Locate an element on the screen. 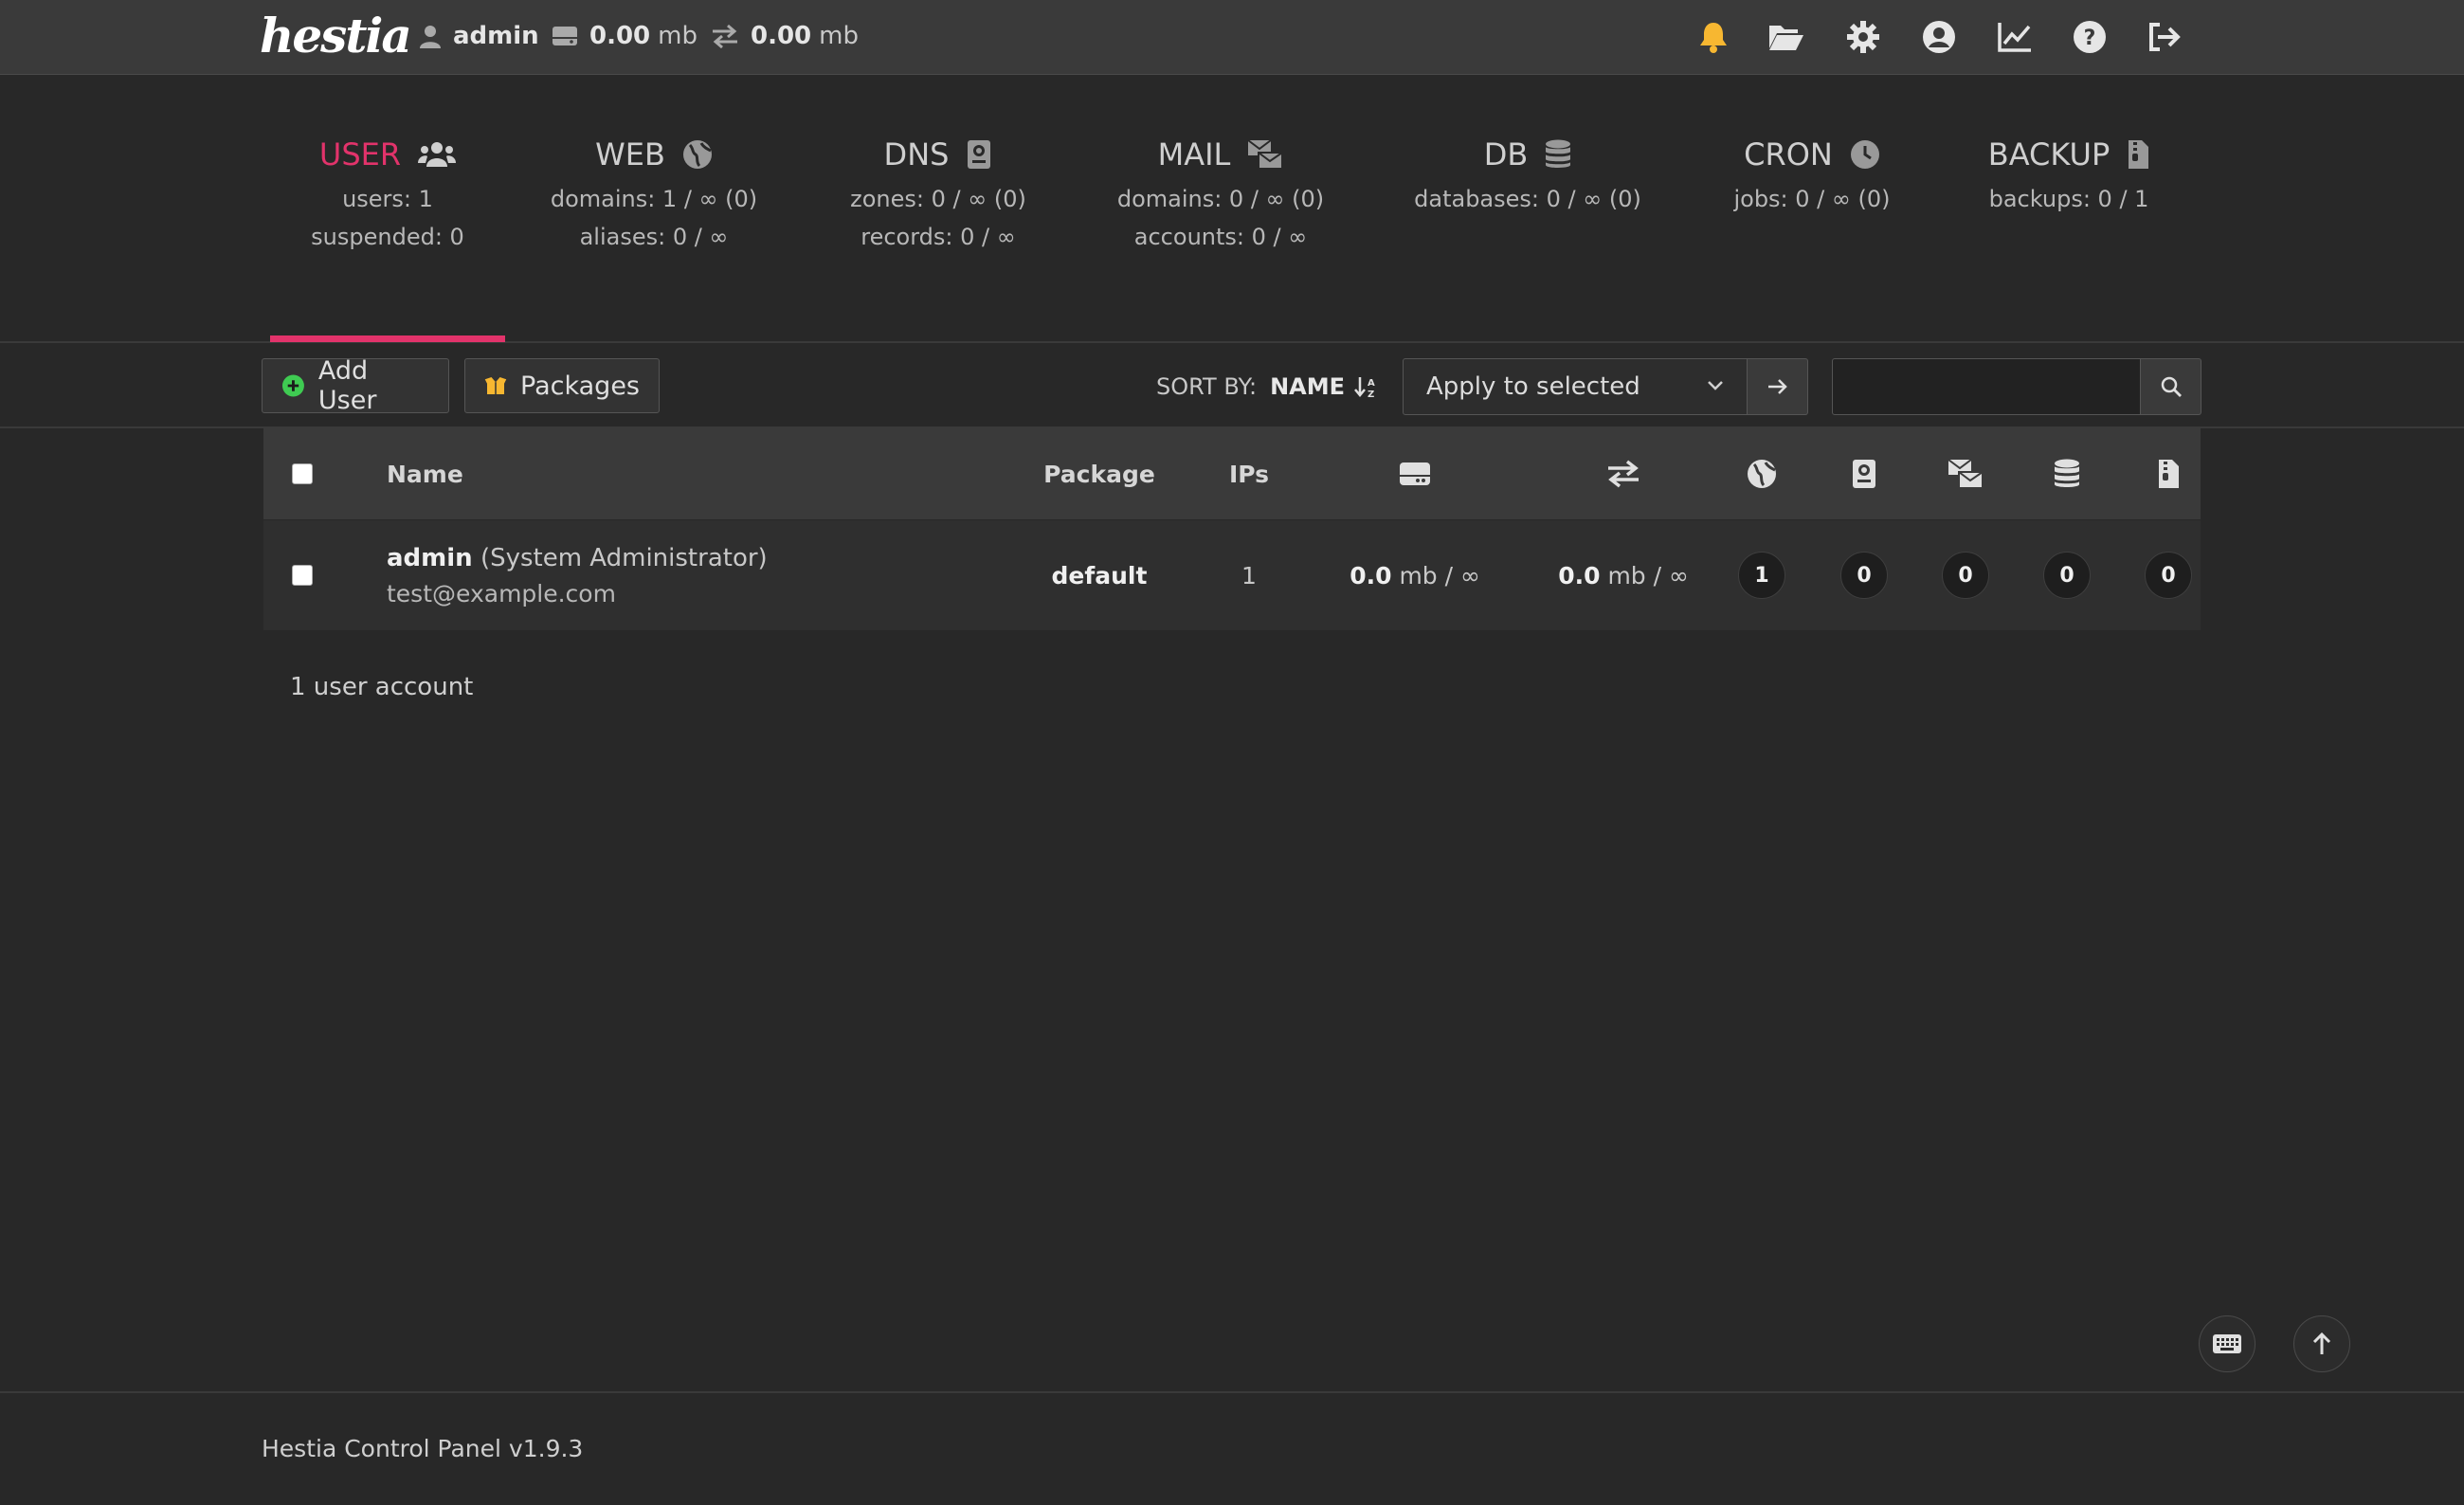  db-count-badge: 0 is located at coordinates (2067, 576).